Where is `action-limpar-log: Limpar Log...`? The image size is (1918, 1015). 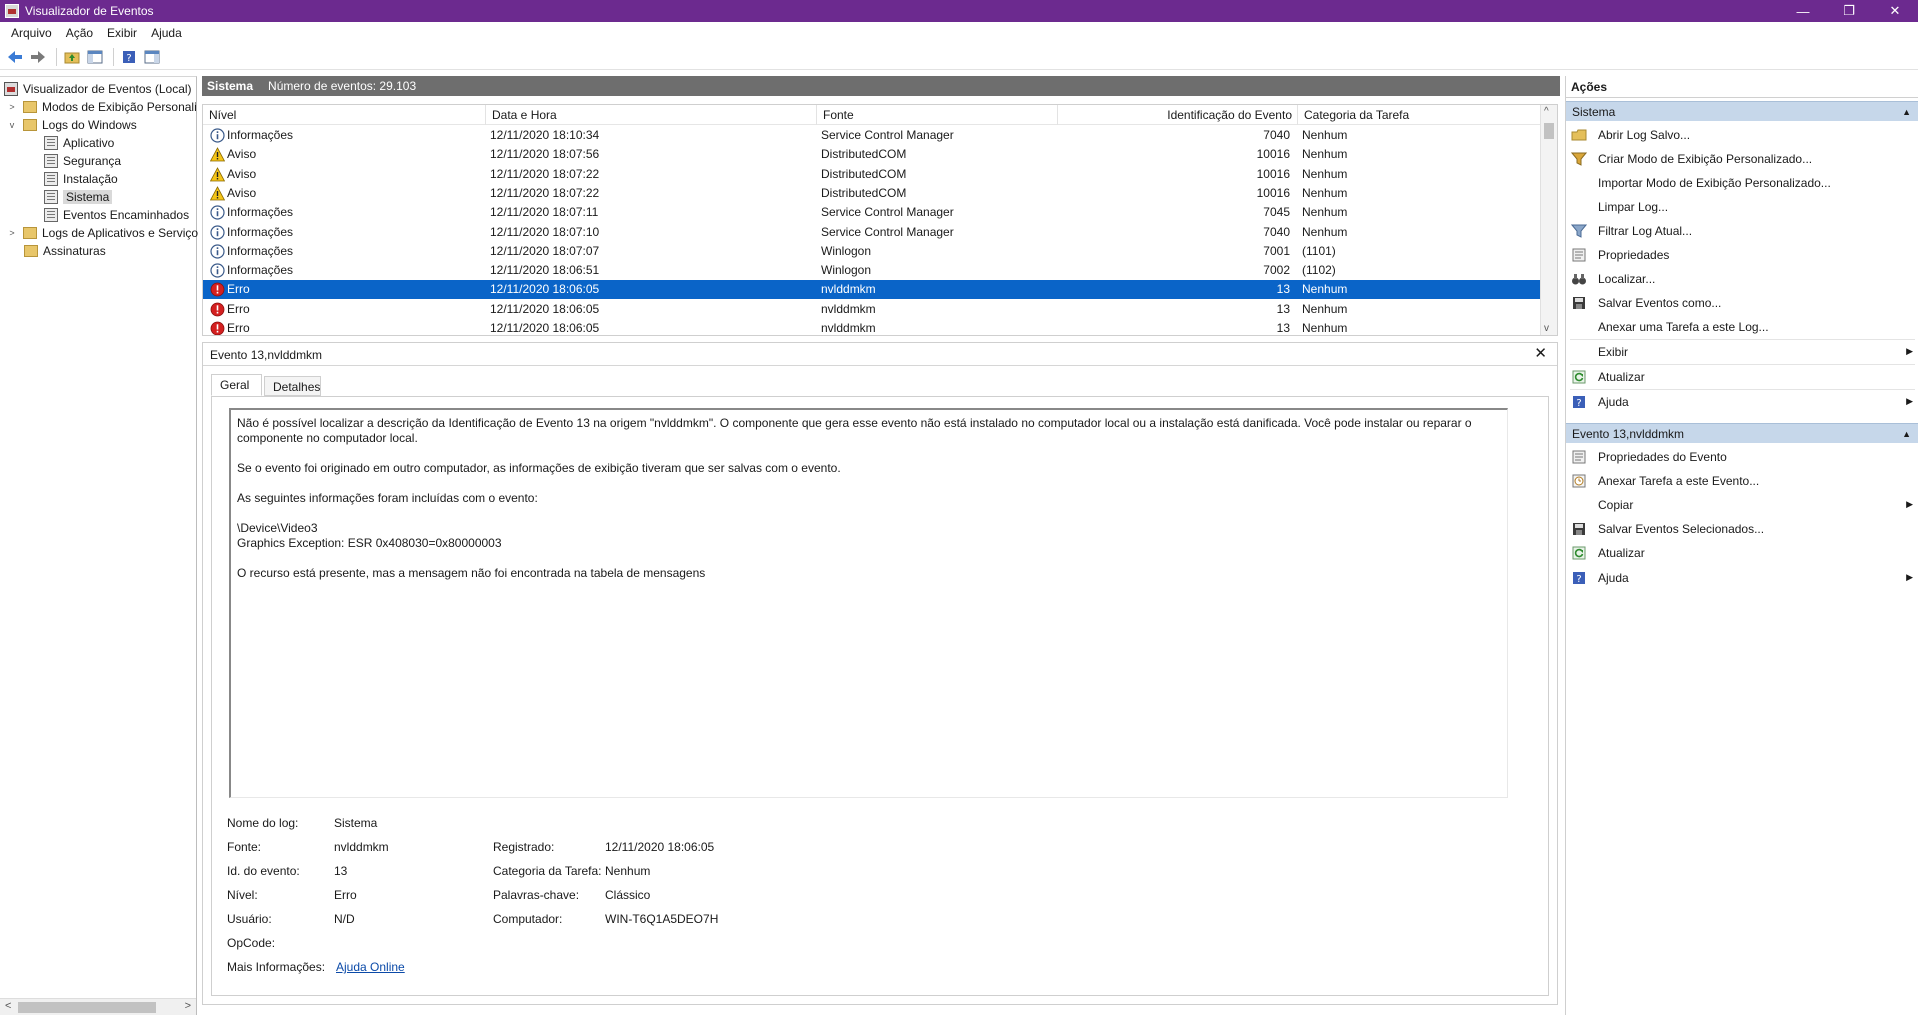
action-limpar-log: Limpar Log... is located at coordinates (1742, 207).